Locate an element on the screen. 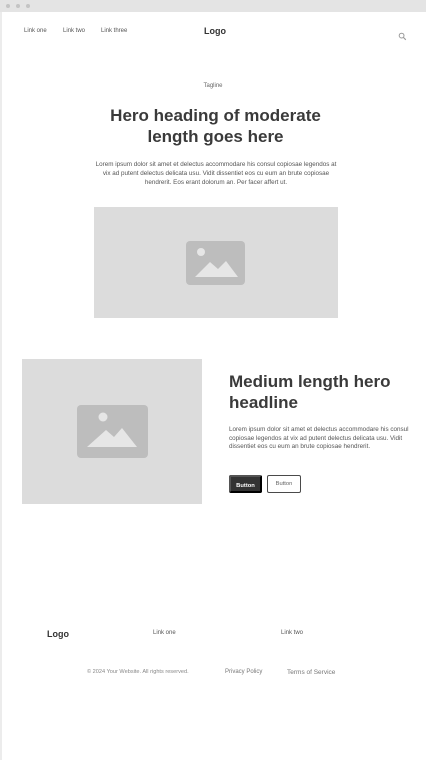 This screenshot has height=760, width=426. top-navigation: Link one Link two Link three Logo is located at coordinates (213, 32).